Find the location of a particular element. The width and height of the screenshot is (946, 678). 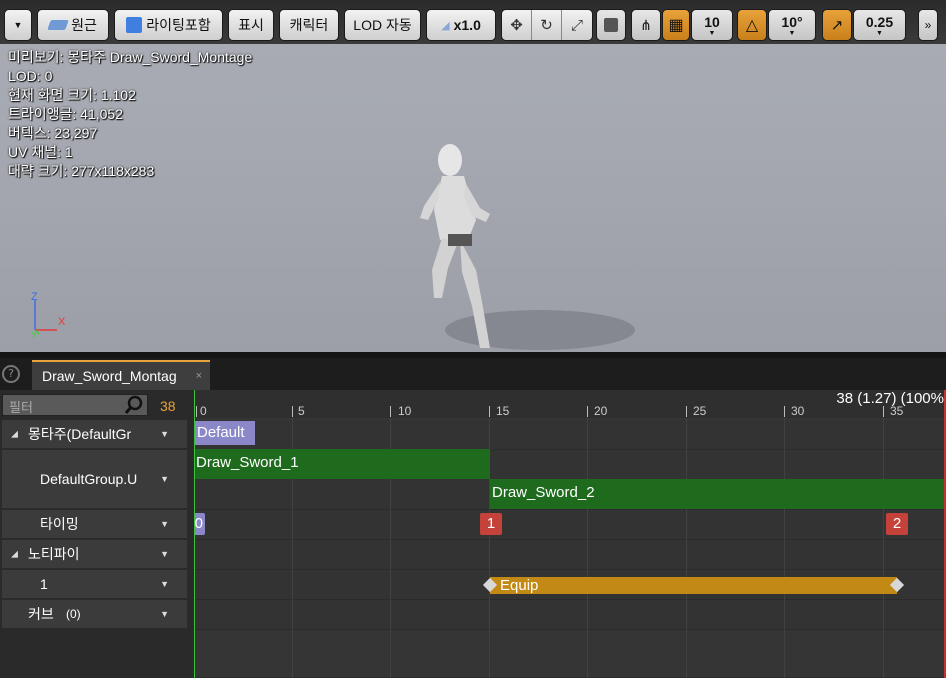

axis-y-label: Y is located at coordinates (34, 335).